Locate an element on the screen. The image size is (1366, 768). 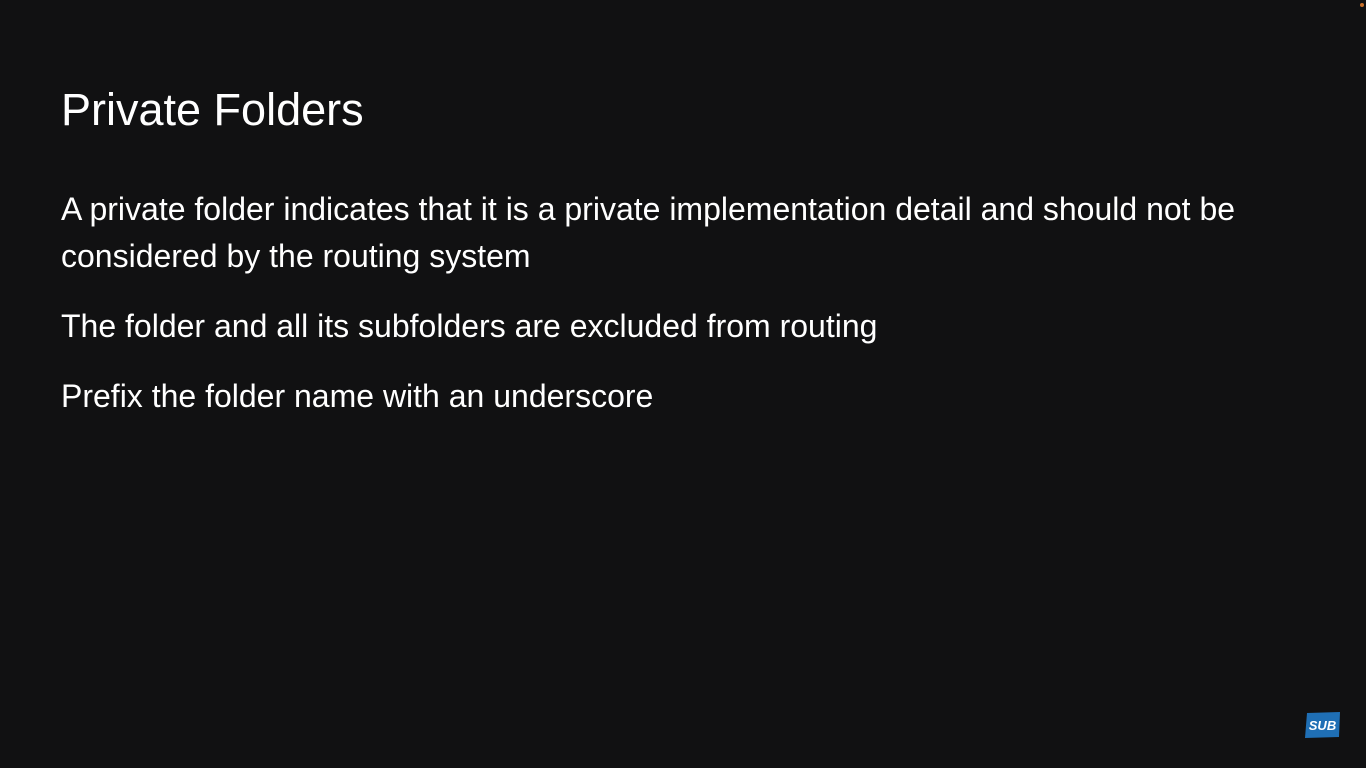
subscribe-badge-shape: SUB is located at coordinates (1322, 725).